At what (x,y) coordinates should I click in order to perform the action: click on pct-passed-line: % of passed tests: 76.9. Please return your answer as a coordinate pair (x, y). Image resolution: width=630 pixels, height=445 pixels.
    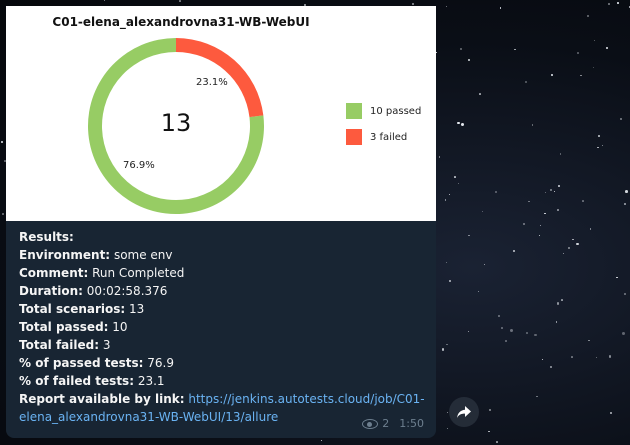
    Looking at the image, I should click on (96, 363).